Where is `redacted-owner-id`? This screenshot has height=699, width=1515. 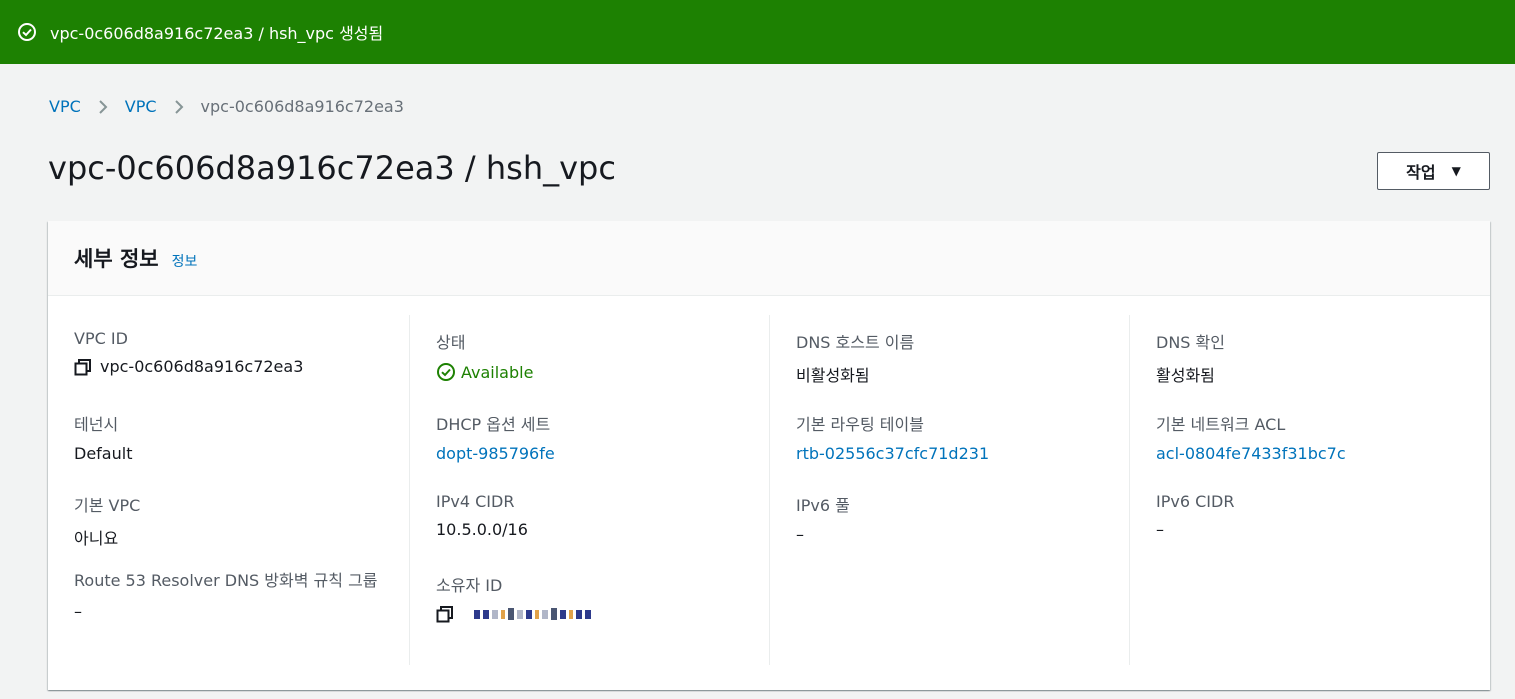
redacted-owner-id is located at coordinates (532, 614).